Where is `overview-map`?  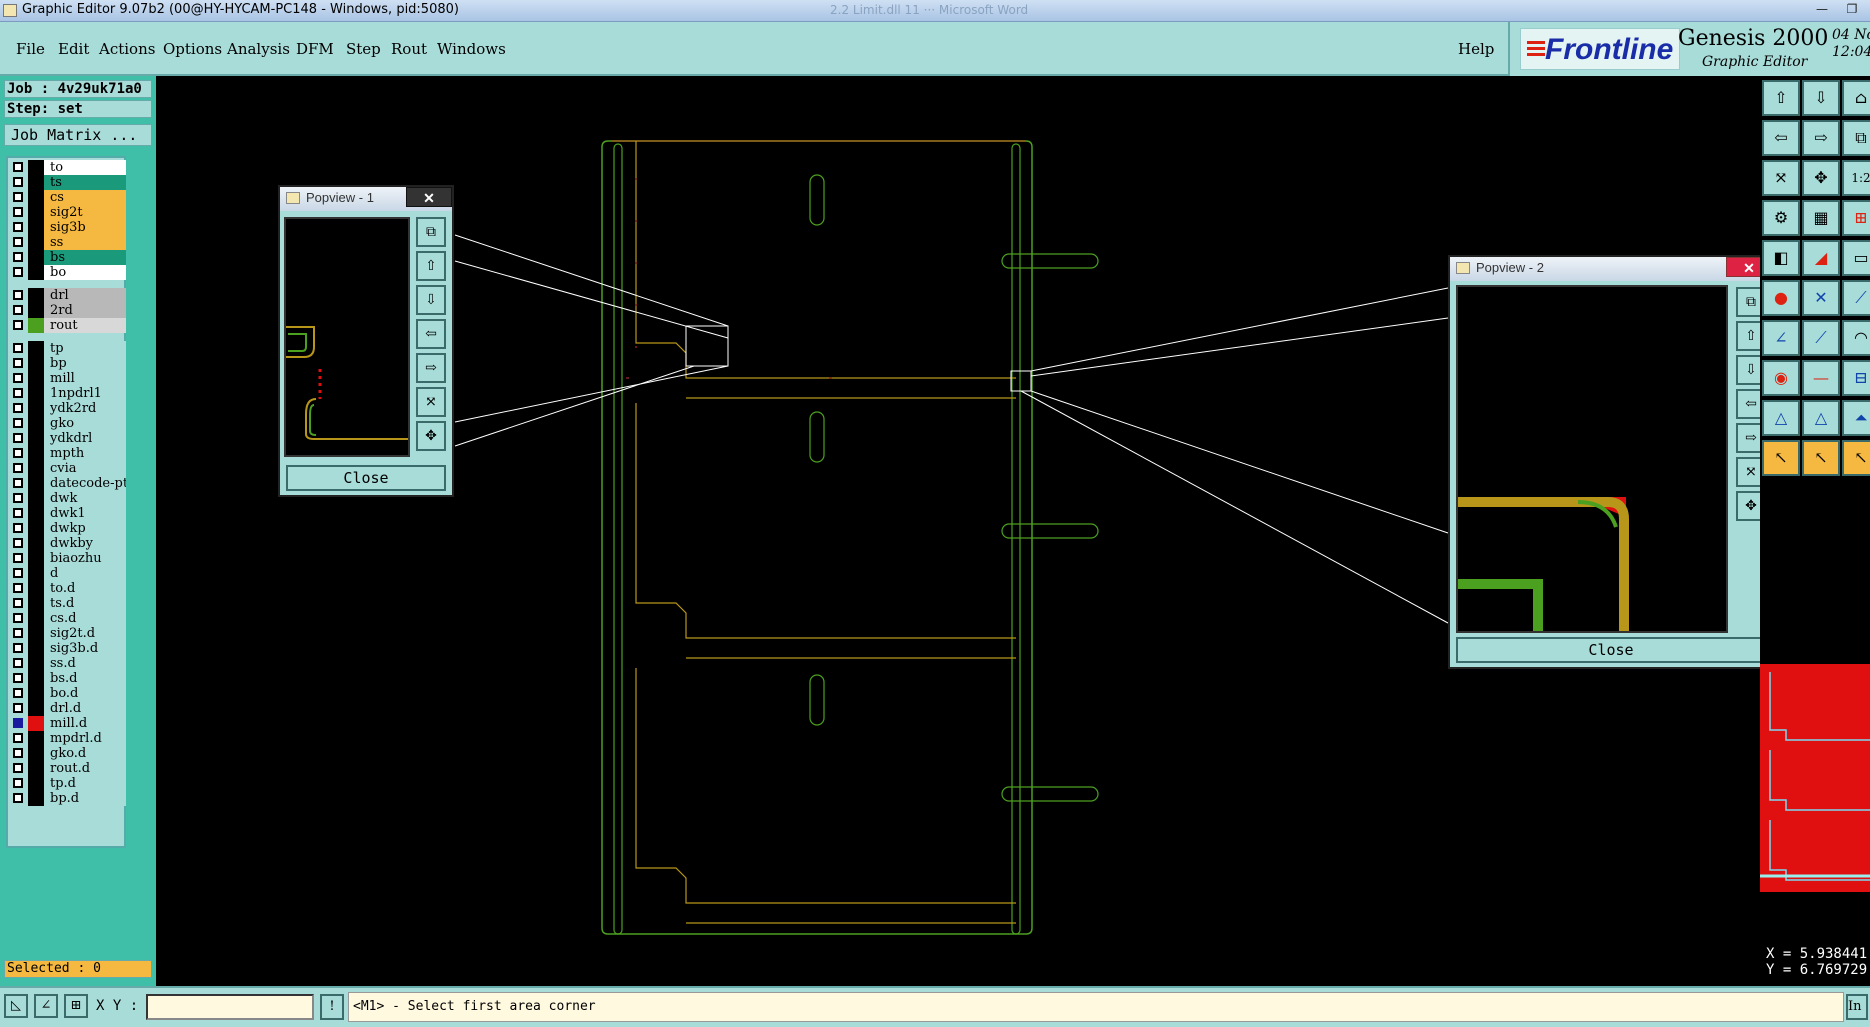
overview-map is located at coordinates (1815, 780).